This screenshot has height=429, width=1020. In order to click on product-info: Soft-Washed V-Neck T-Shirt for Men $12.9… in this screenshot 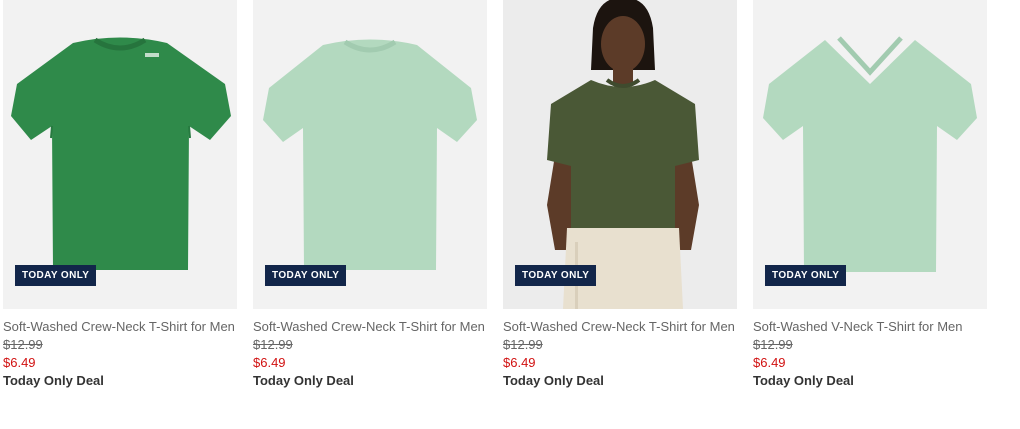, I will do `click(870, 349)`.